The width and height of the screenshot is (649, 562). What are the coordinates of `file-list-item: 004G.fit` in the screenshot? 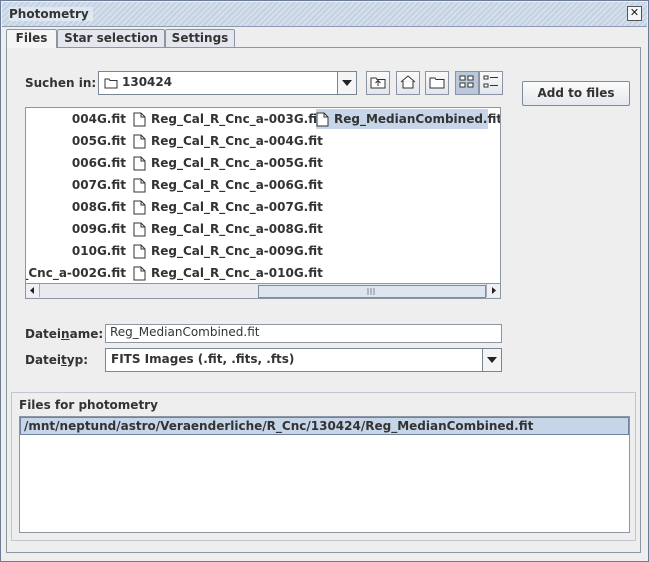 It's located at (78, 119).